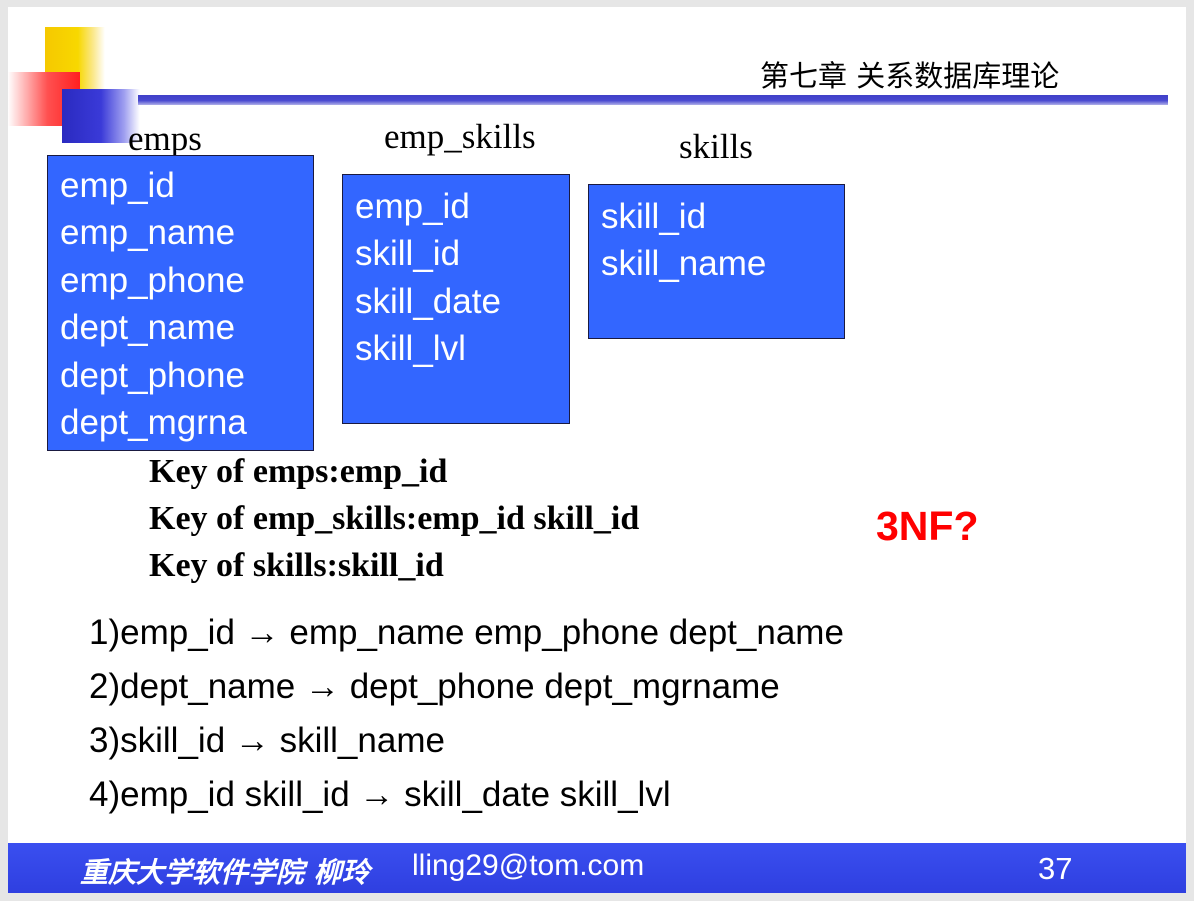  Describe the element at coordinates (528, 865) in the screenshot. I see `footer-email: lling29@tom.com` at that location.